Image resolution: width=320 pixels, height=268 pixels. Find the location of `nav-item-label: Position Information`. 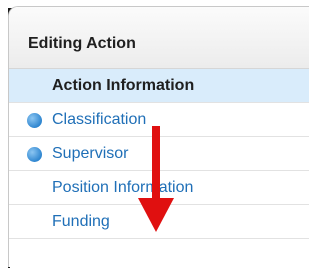

nav-item-label: Position Information is located at coordinates (123, 187).